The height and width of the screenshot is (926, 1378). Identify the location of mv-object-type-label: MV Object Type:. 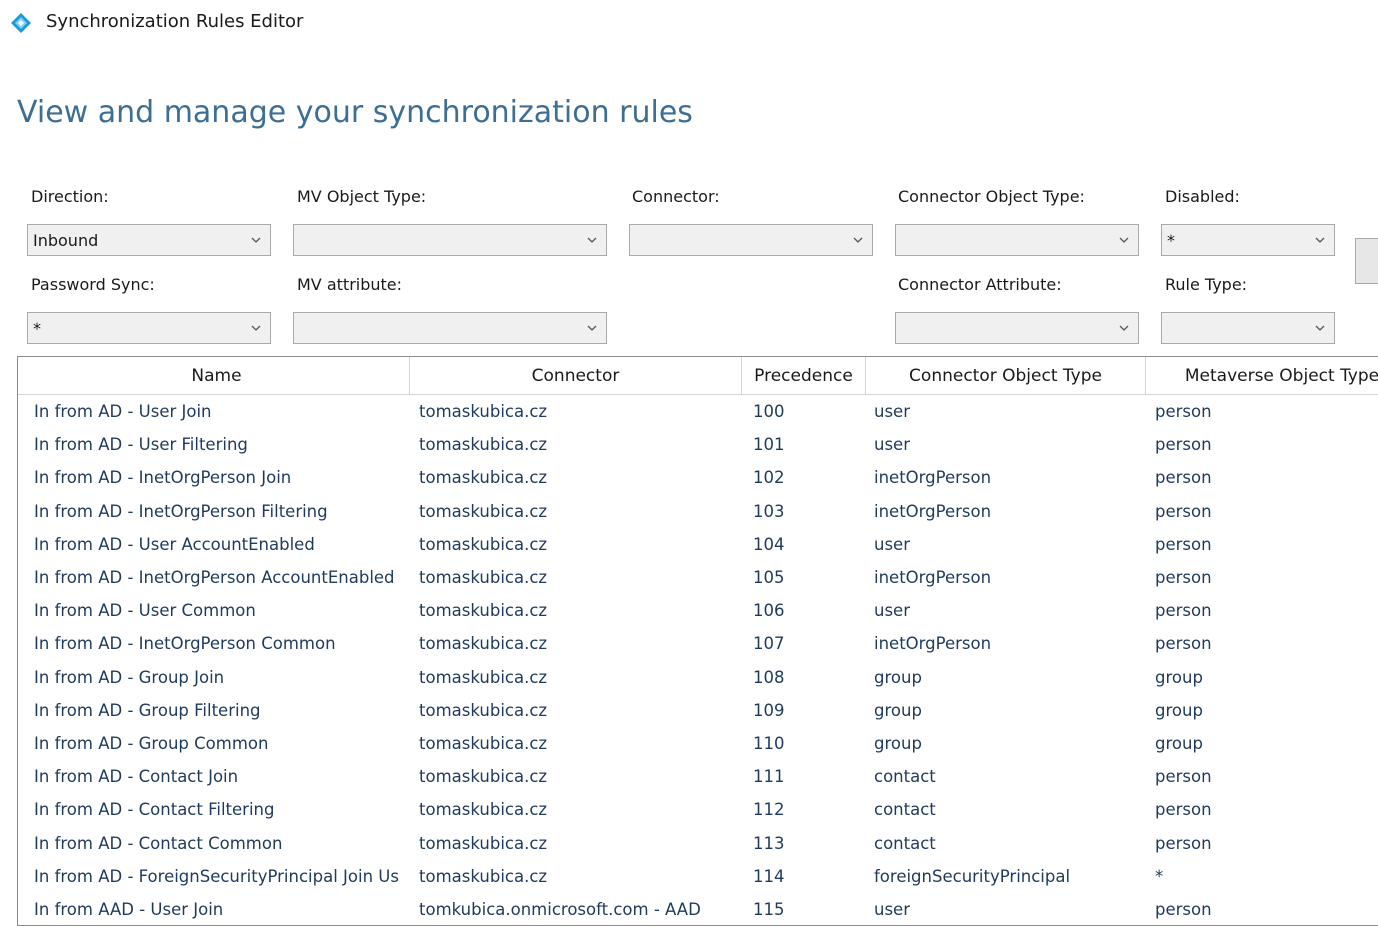
(362, 196).